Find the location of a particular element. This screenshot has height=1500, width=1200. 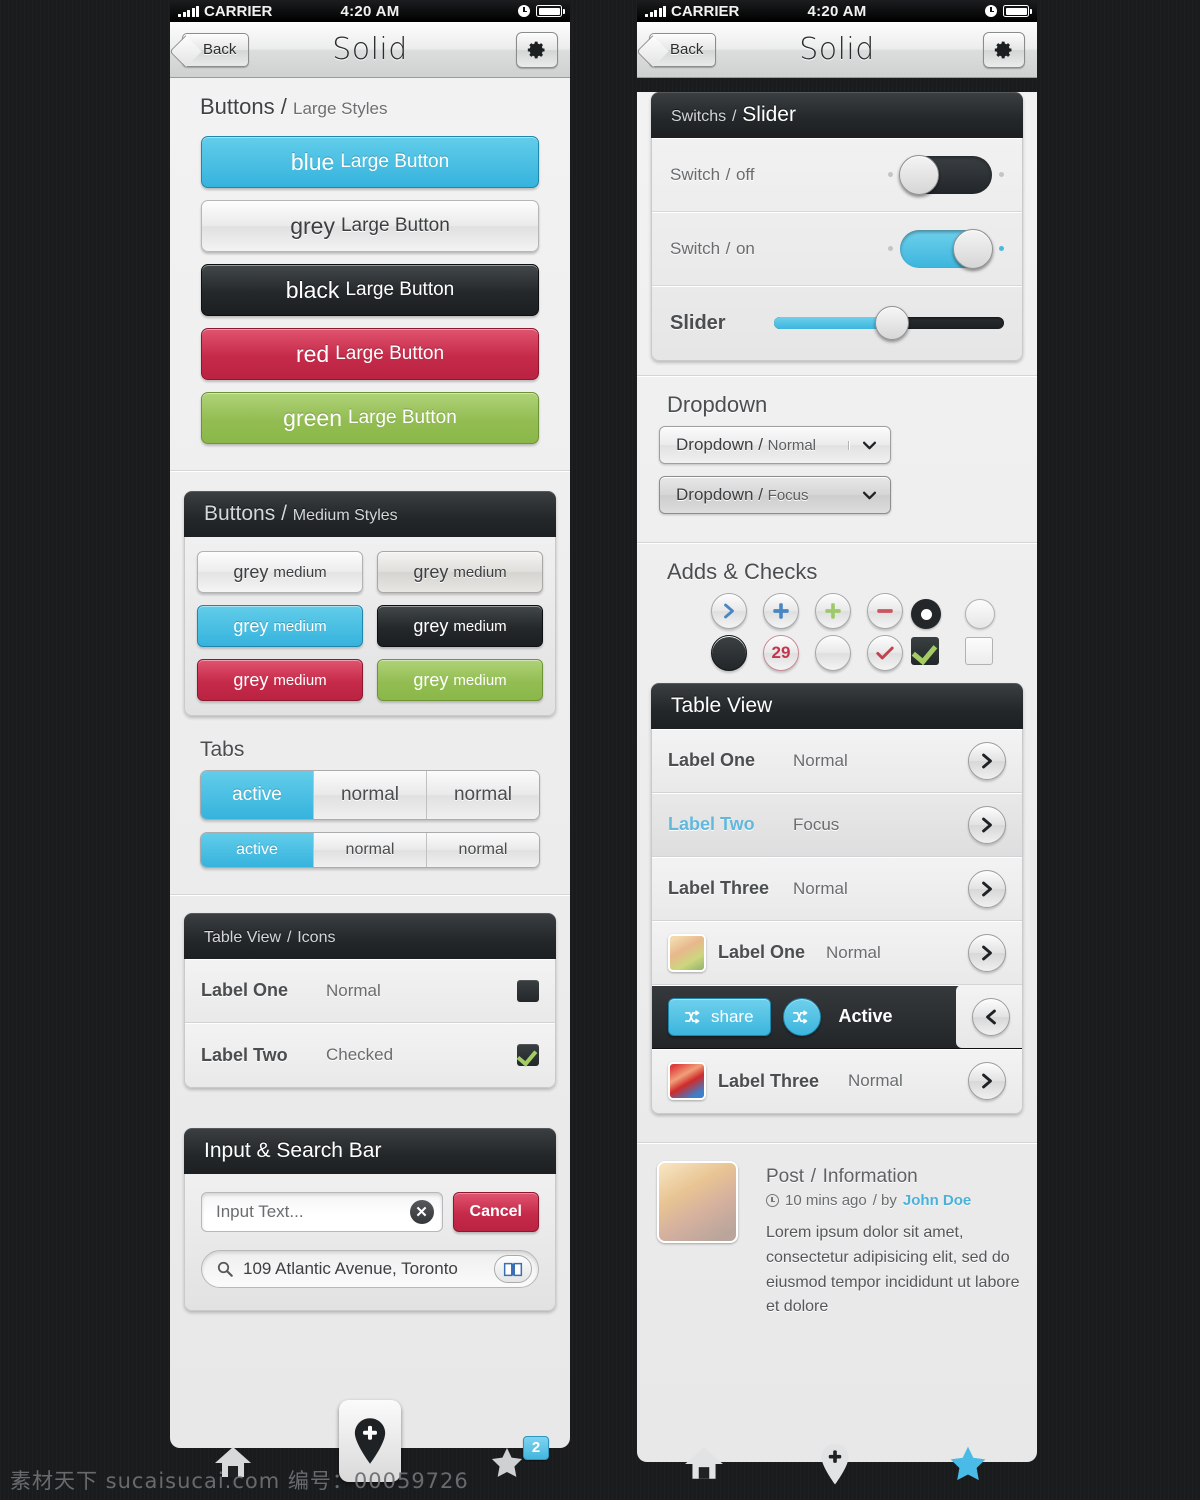

medium-button-label: medium is located at coordinates (480, 626).